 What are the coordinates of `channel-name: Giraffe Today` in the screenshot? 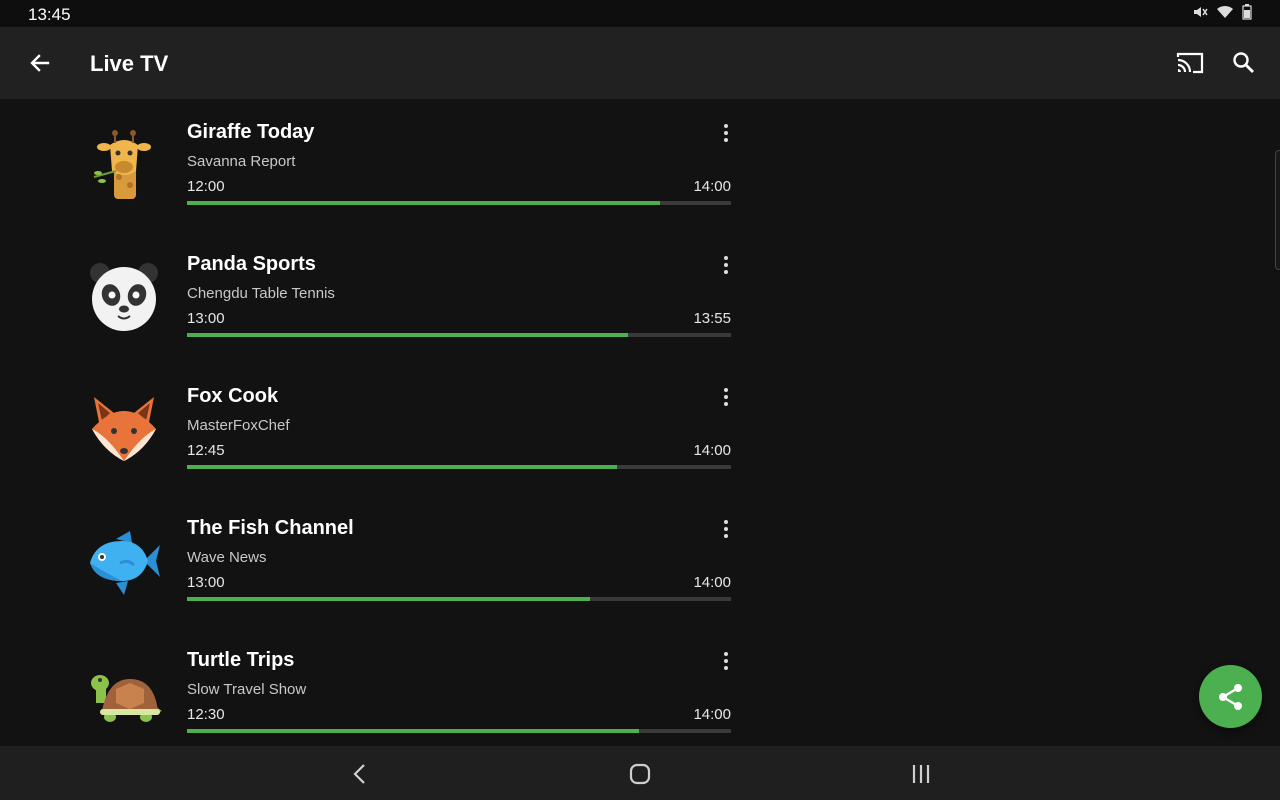 It's located at (251, 132).